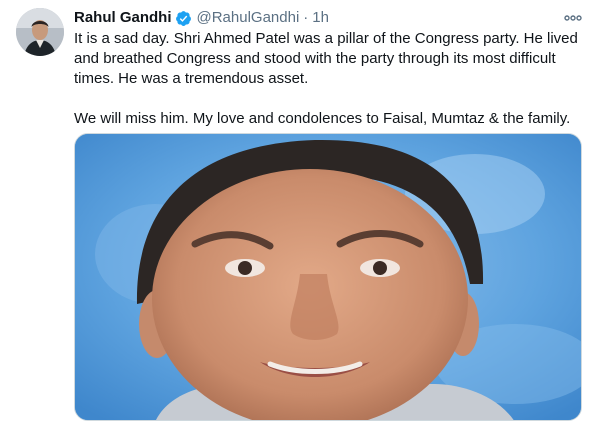 This screenshot has height=431, width=594. Describe the element at coordinates (248, 18) in the screenshot. I see `author-handle: @RahulGandhi` at that location.